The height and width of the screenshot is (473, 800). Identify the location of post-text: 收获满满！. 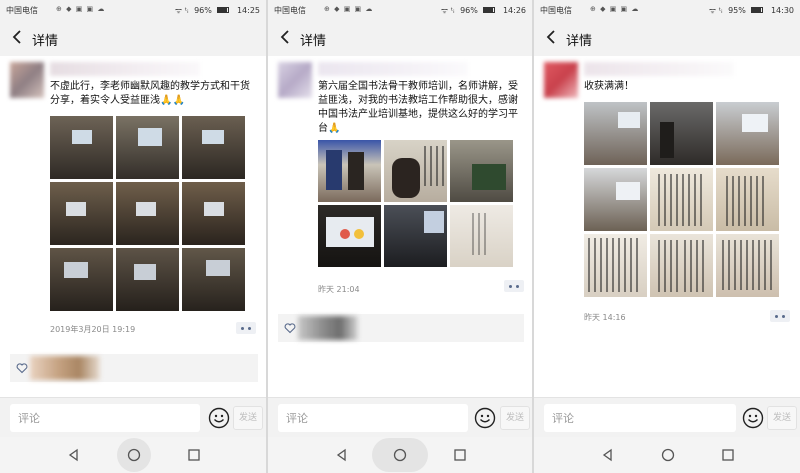
(609, 87).